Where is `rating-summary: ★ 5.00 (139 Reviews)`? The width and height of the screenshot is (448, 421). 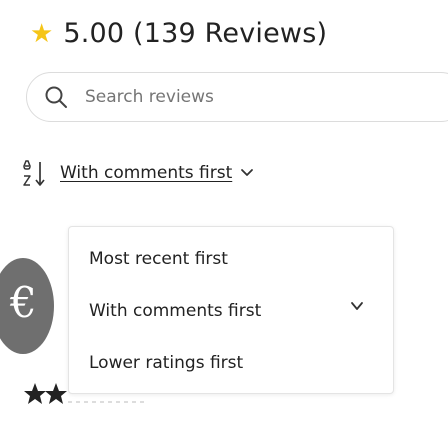 rating-summary: ★ 5.00 (139 Reviews) is located at coordinates (178, 33).